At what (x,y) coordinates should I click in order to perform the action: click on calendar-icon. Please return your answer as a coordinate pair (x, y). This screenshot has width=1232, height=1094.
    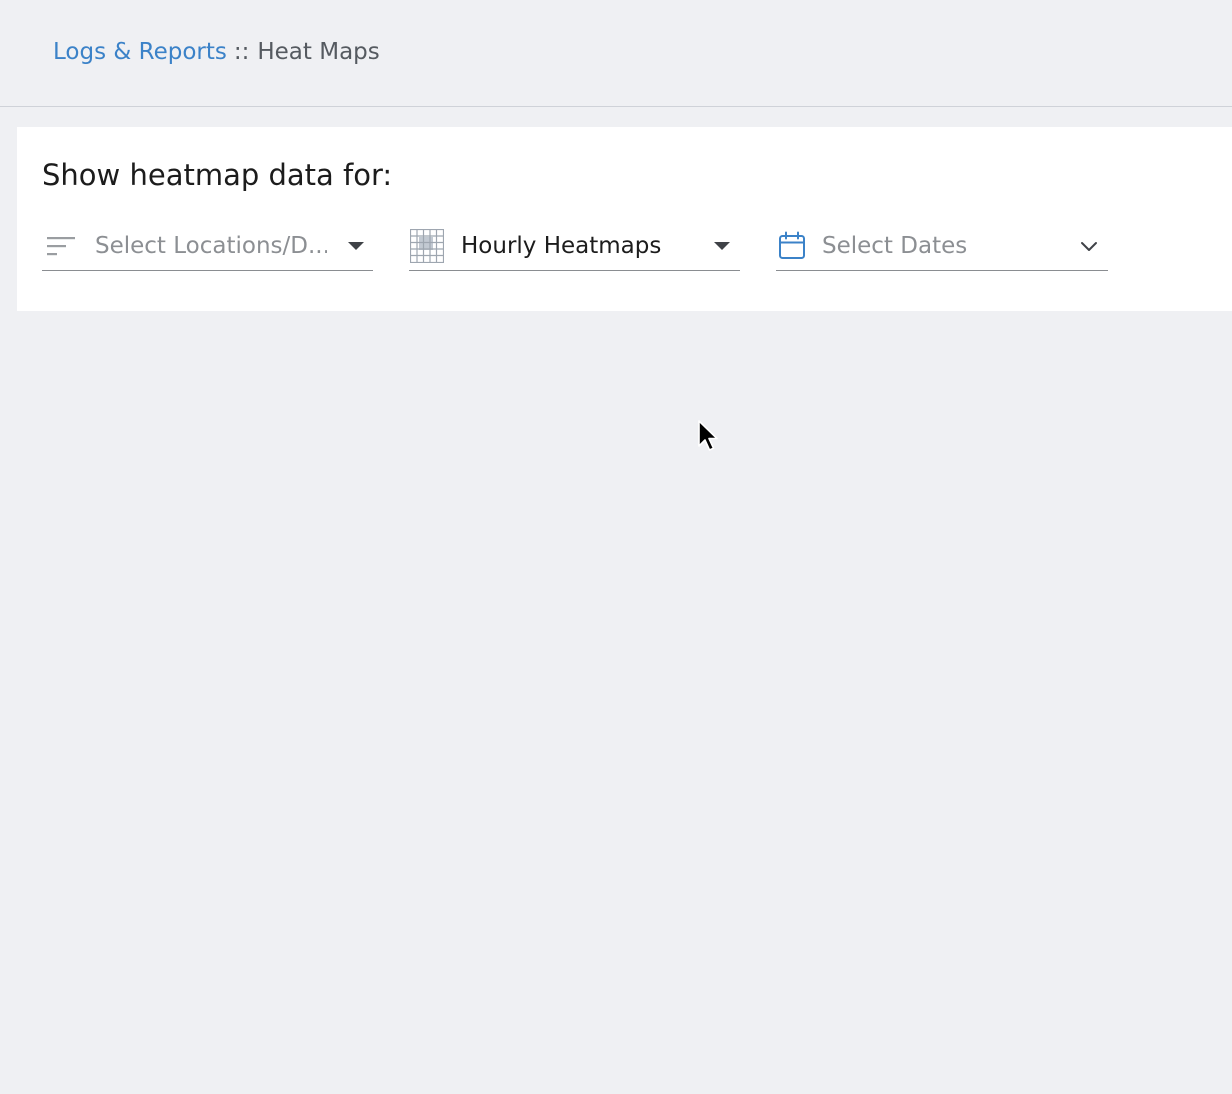
    Looking at the image, I should click on (793, 246).